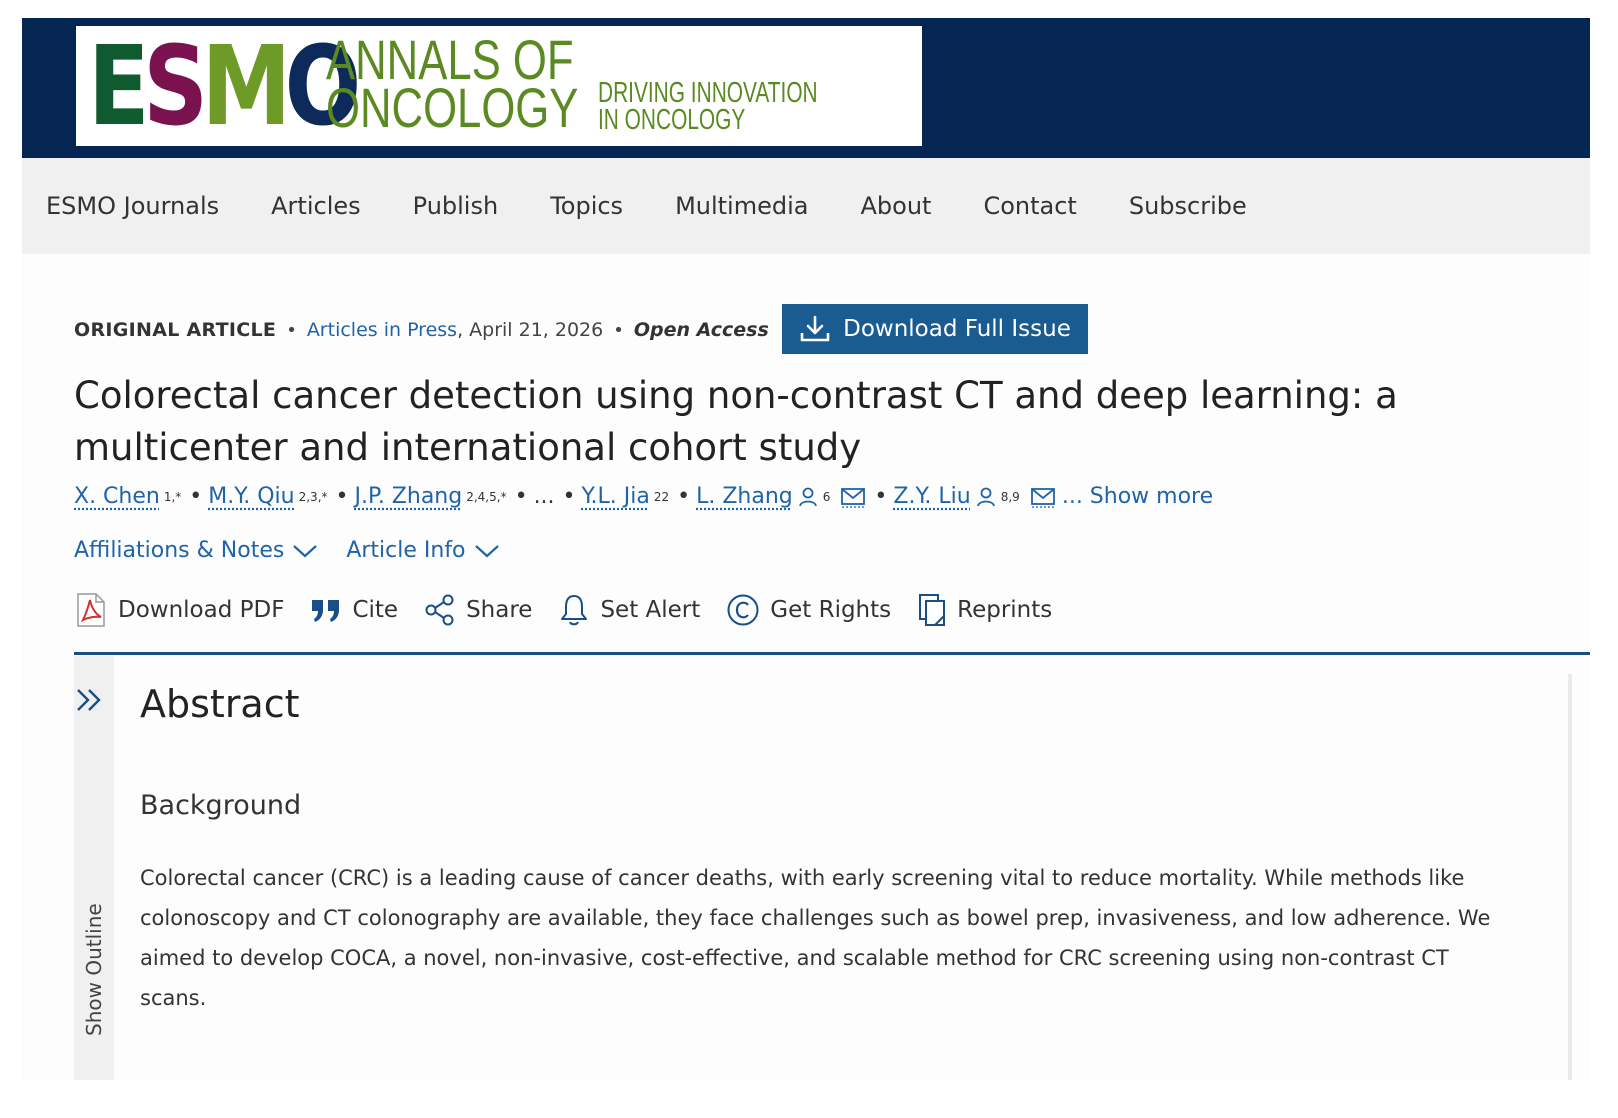 This screenshot has height=1118, width=1618. What do you see at coordinates (741, 206) in the screenshot?
I see `nav-multimedia: Multimedia` at bounding box center [741, 206].